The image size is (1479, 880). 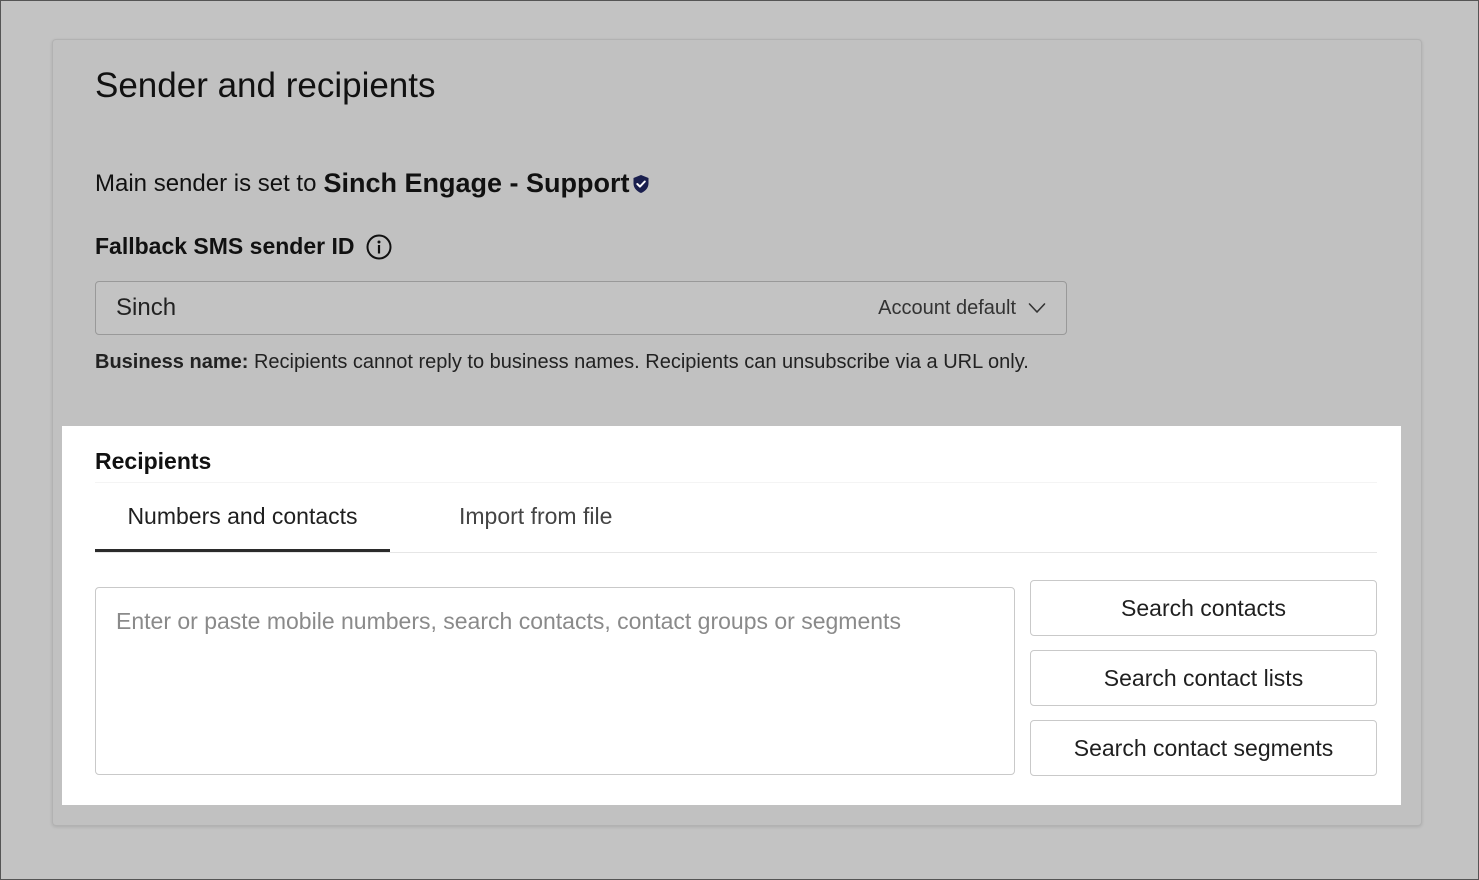 What do you see at coordinates (265, 85) in the screenshot?
I see `section-title: Sender and recipients` at bounding box center [265, 85].